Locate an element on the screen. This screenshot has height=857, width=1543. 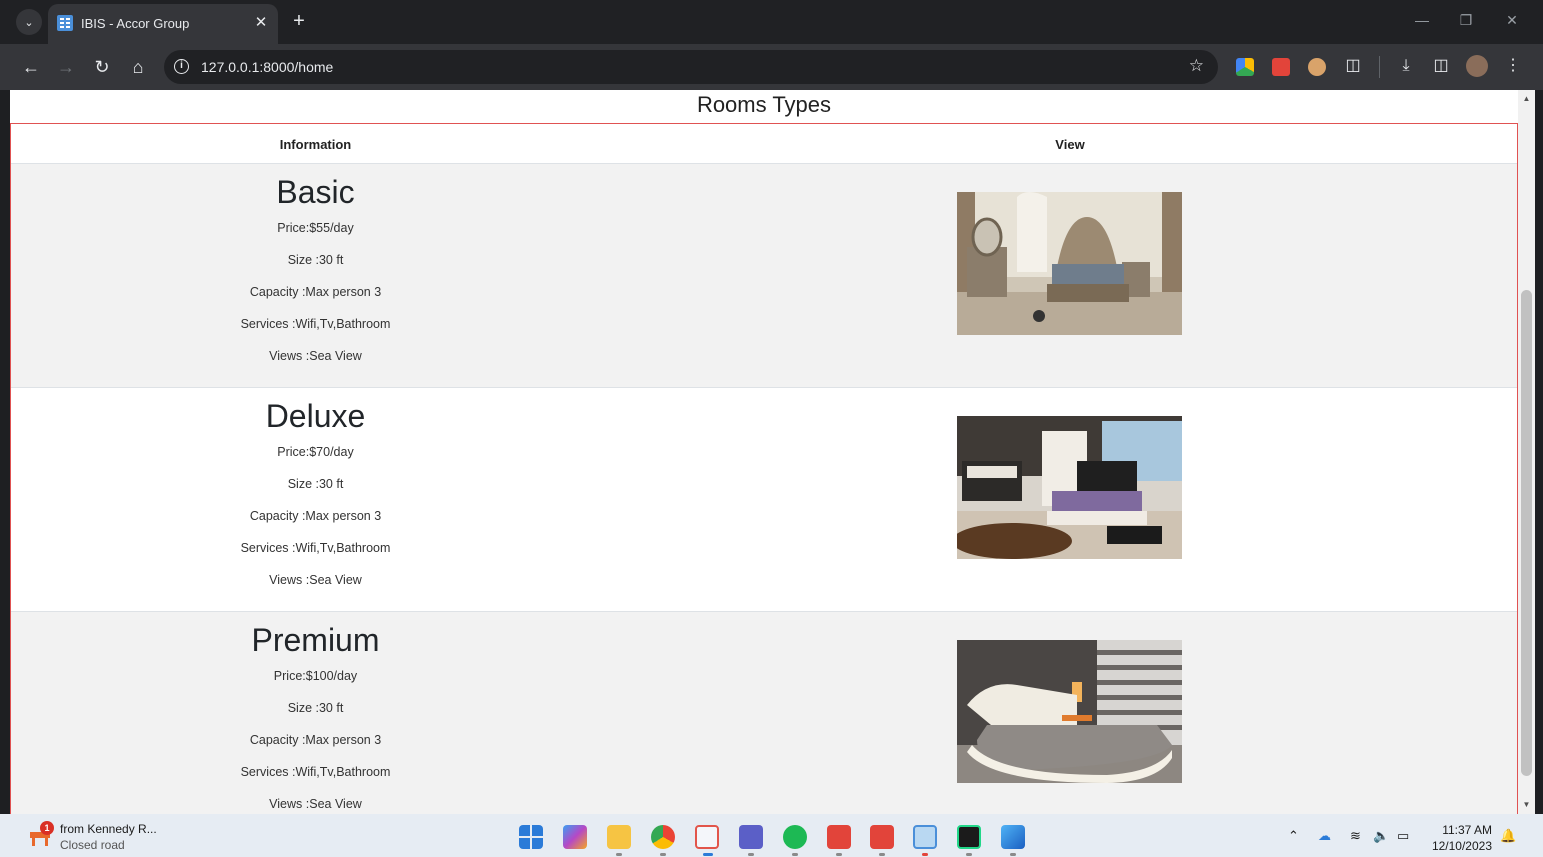
extensions-puzzle-icon: ◫ is located at coordinates (1353, 66).